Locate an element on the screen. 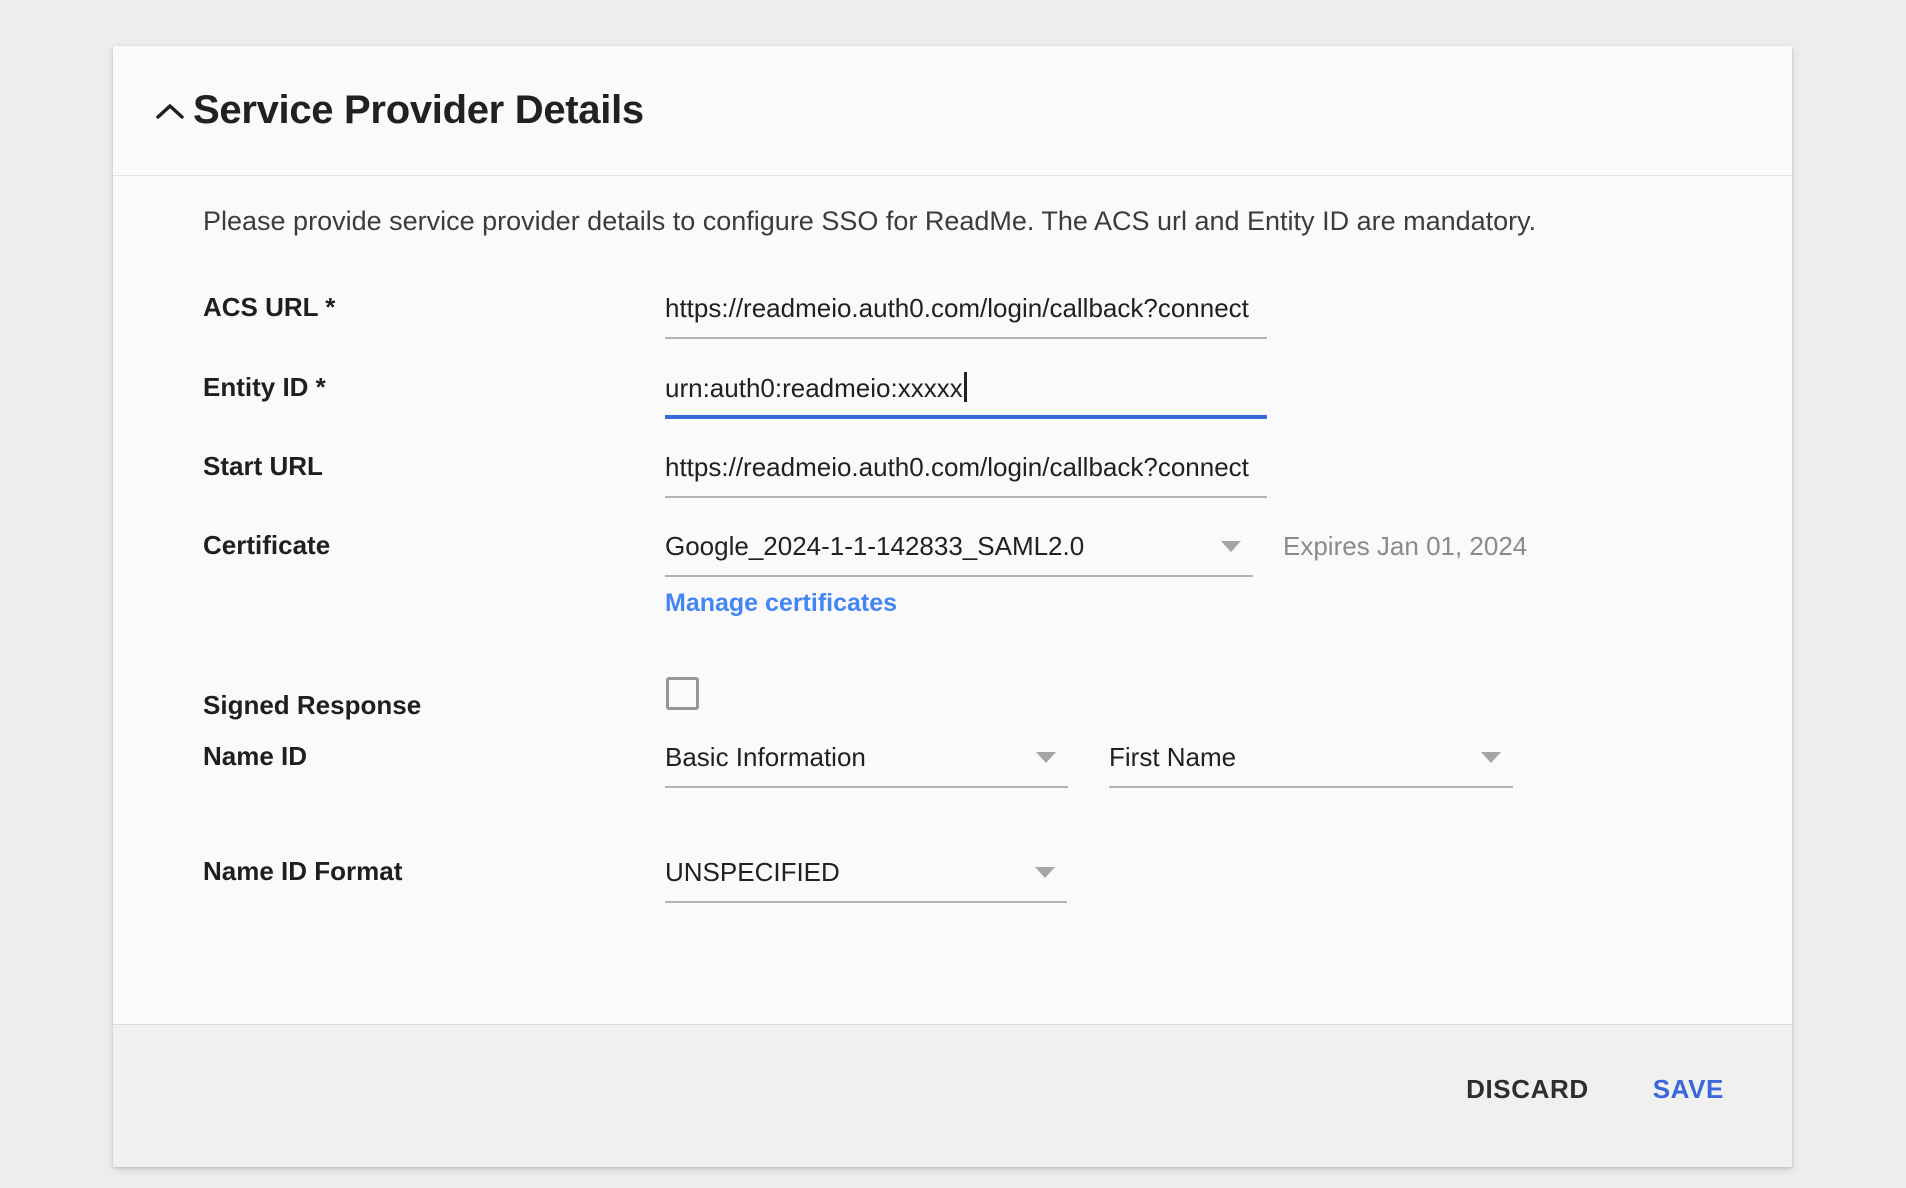  name-id-label: Name ID is located at coordinates (255, 756).